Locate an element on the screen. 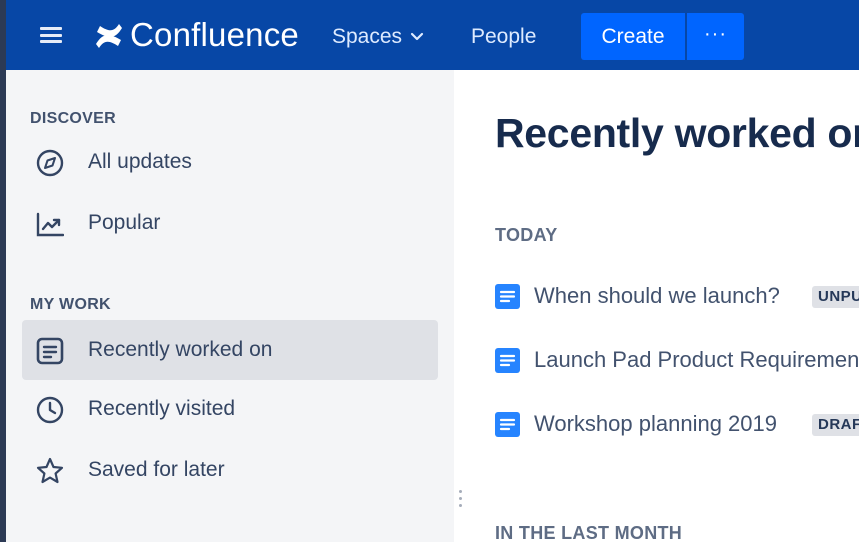 Image resolution: width=859 pixels, height=542 pixels. sidebar-item-saved-for-later: Saved for later is located at coordinates (230, 470).